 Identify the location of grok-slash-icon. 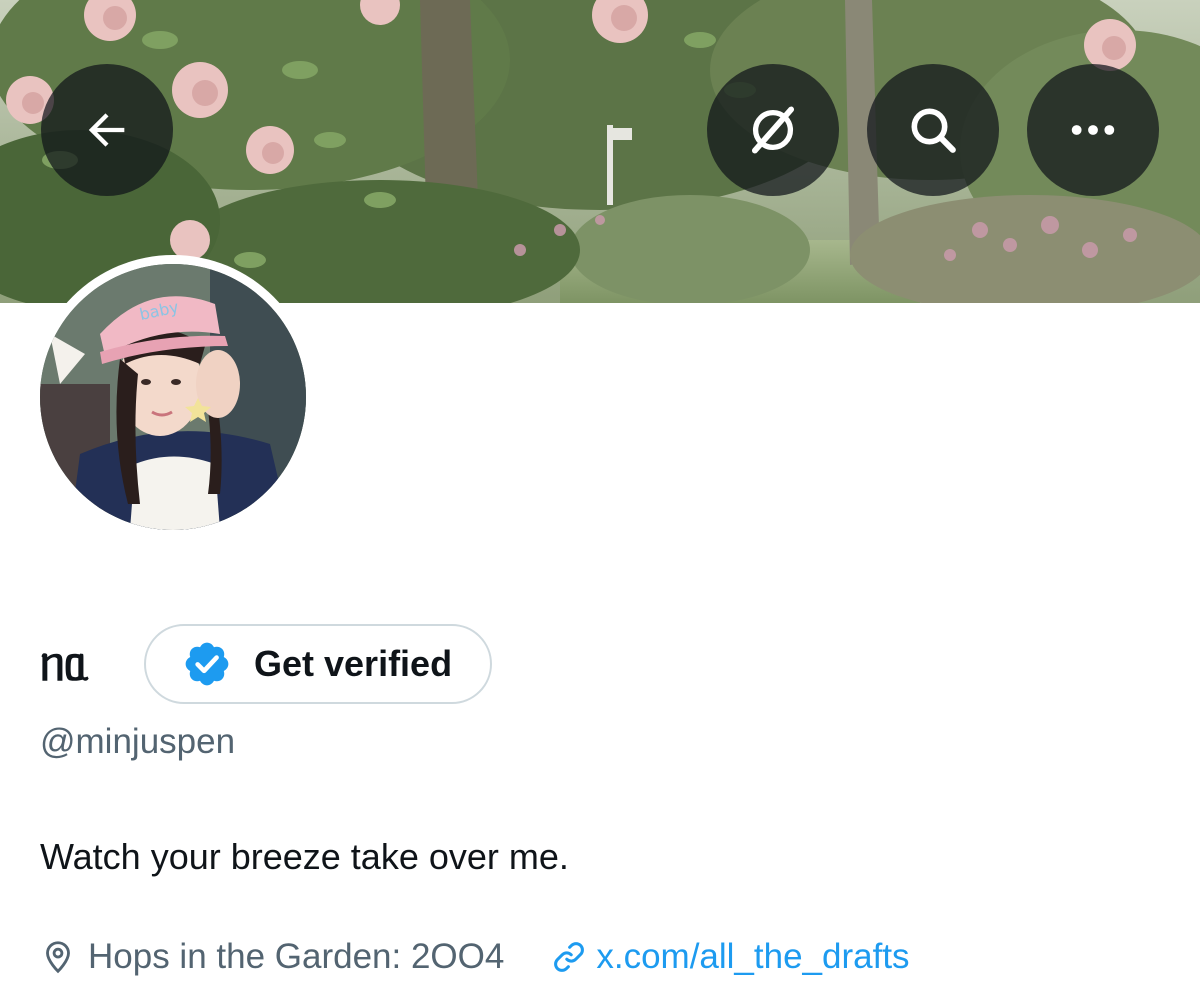
(773, 130).